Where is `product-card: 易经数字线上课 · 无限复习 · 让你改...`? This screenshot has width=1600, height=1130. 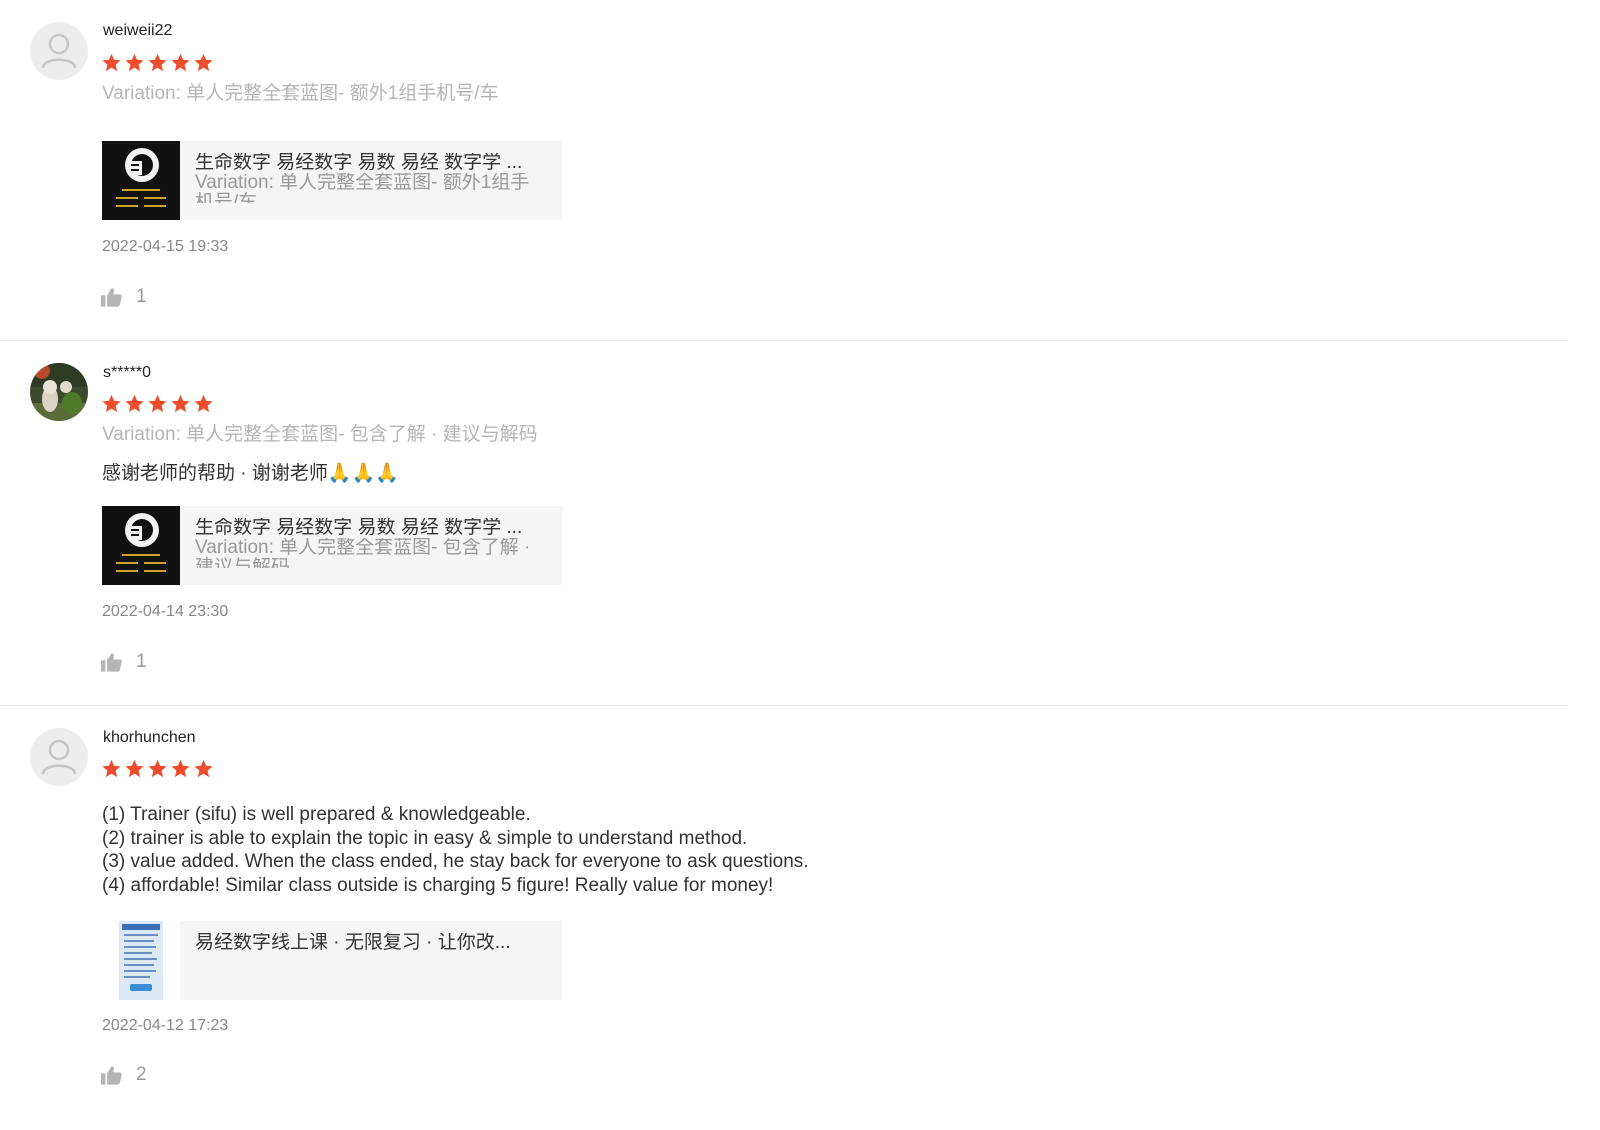 product-card: 易经数字线上课 · 无限复习 · 让你改... is located at coordinates (332, 960).